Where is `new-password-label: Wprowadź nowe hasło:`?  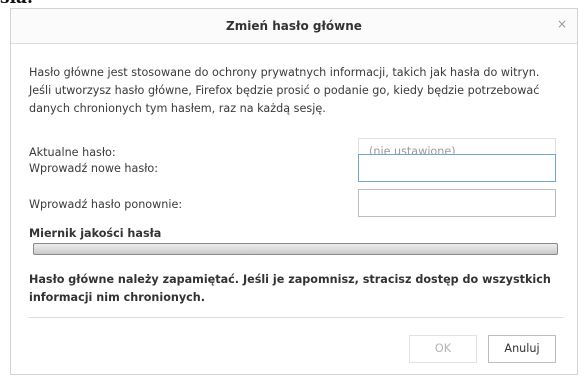 new-password-label: Wprowadź nowe hasło: is located at coordinates (93, 168).